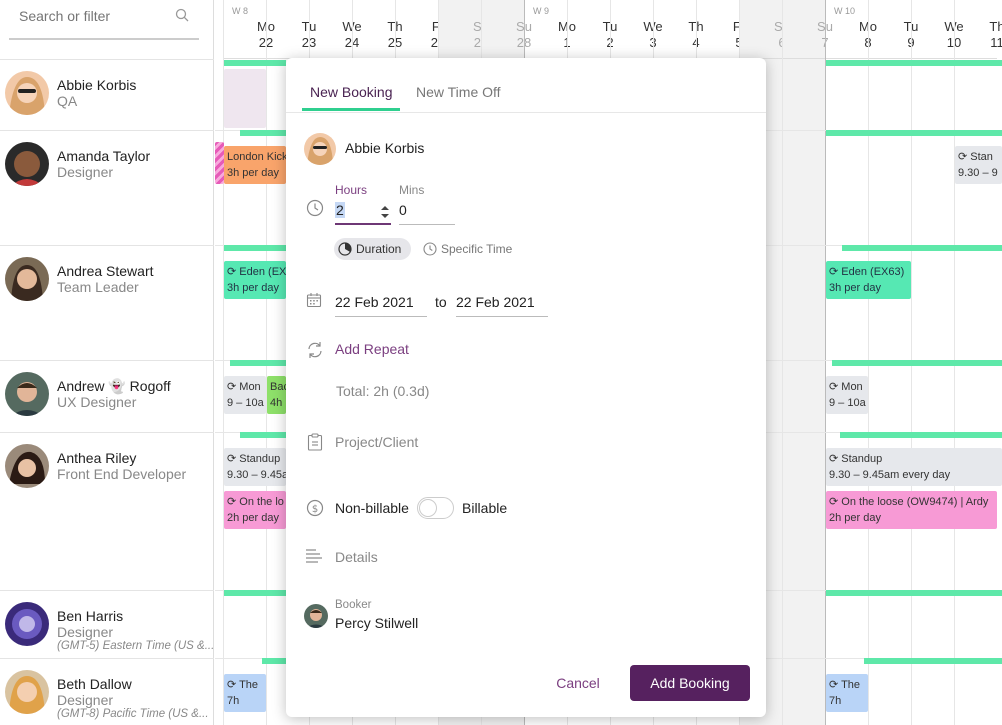 The height and width of the screenshot is (725, 1002). Describe the element at coordinates (372, 508) in the screenshot. I see `non-billable-label: Non-billable` at that location.